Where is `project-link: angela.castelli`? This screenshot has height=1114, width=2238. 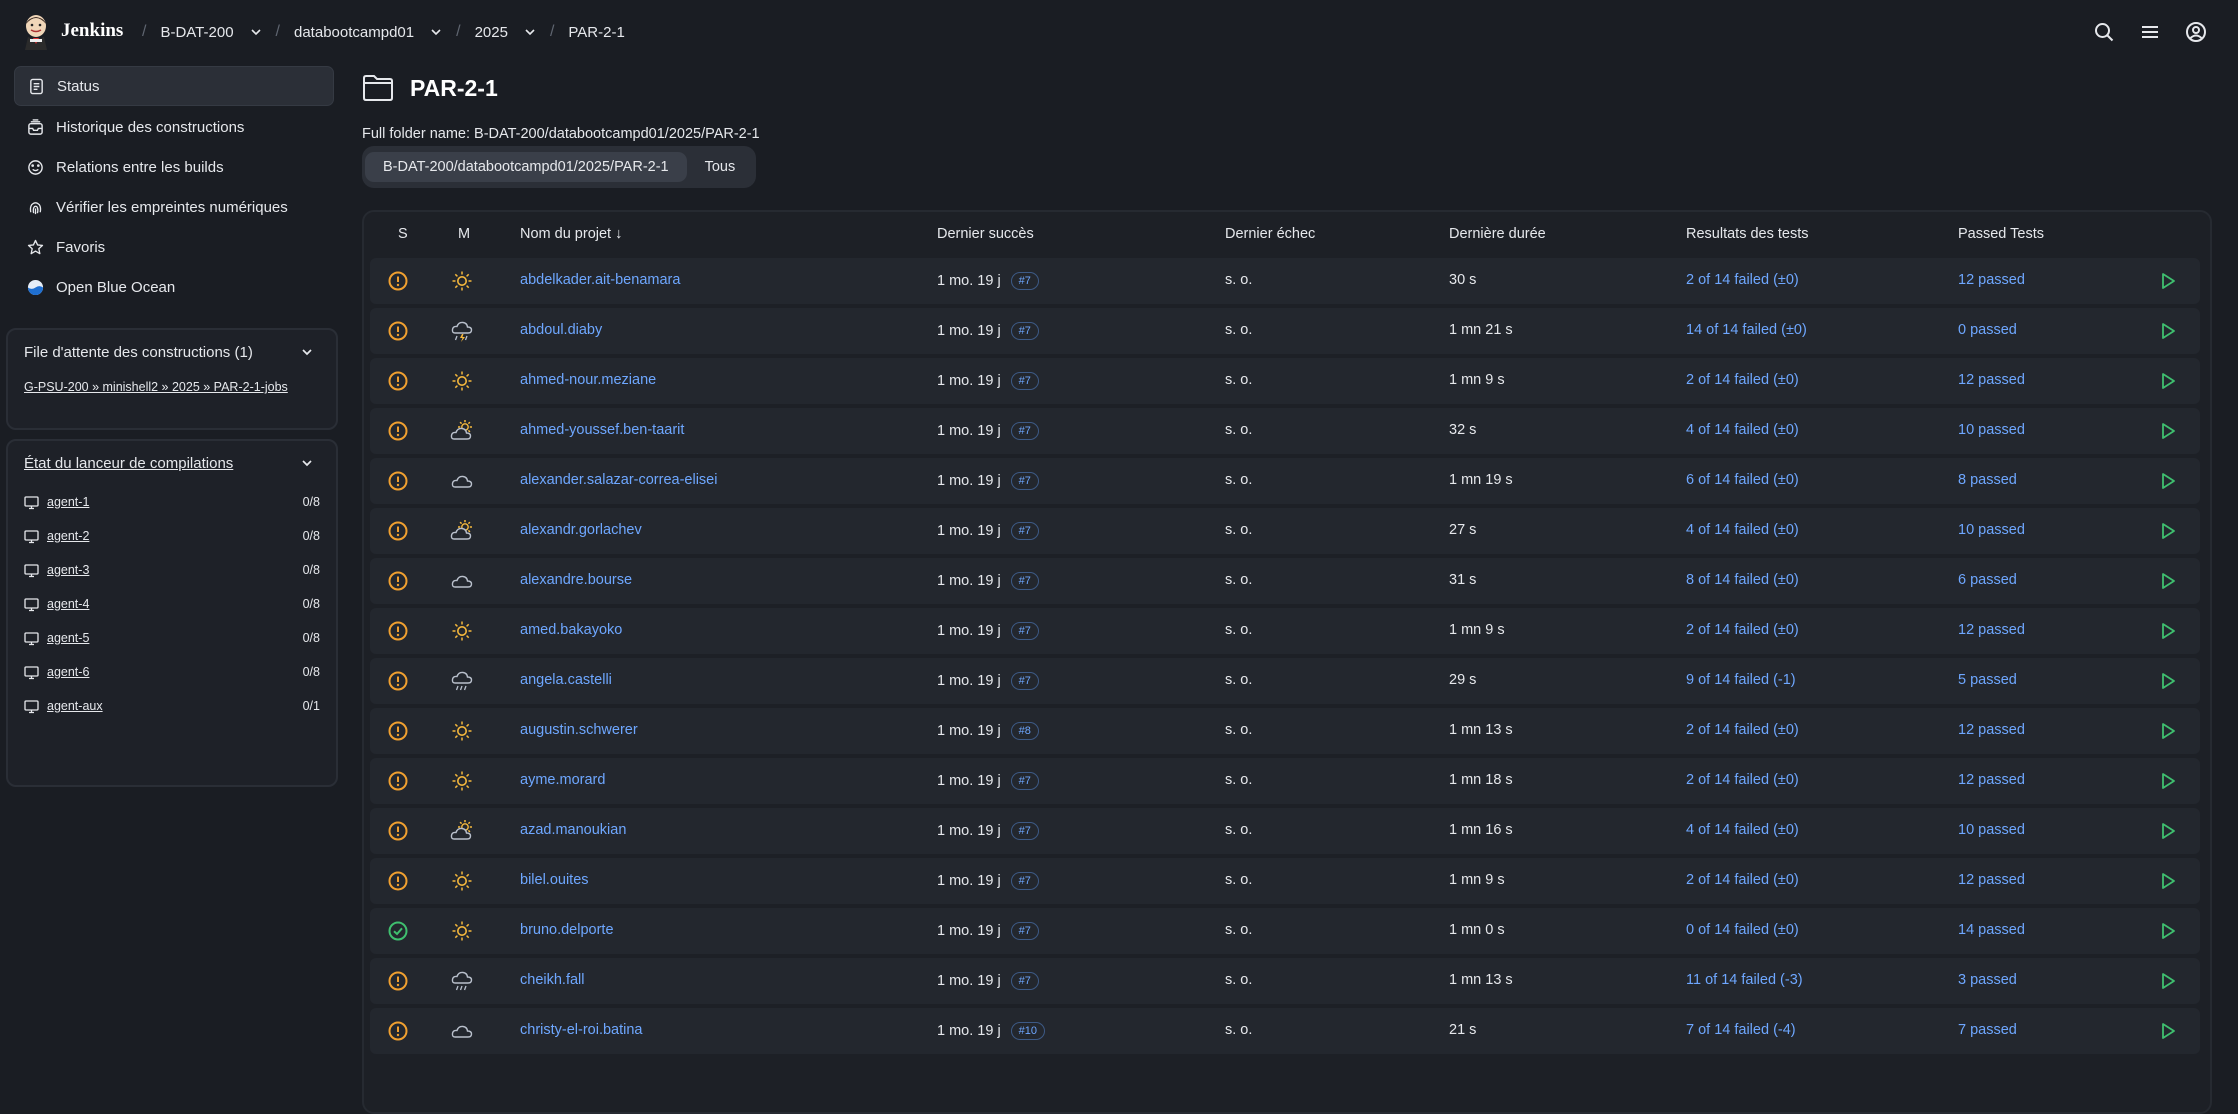 project-link: angela.castelli is located at coordinates (566, 680).